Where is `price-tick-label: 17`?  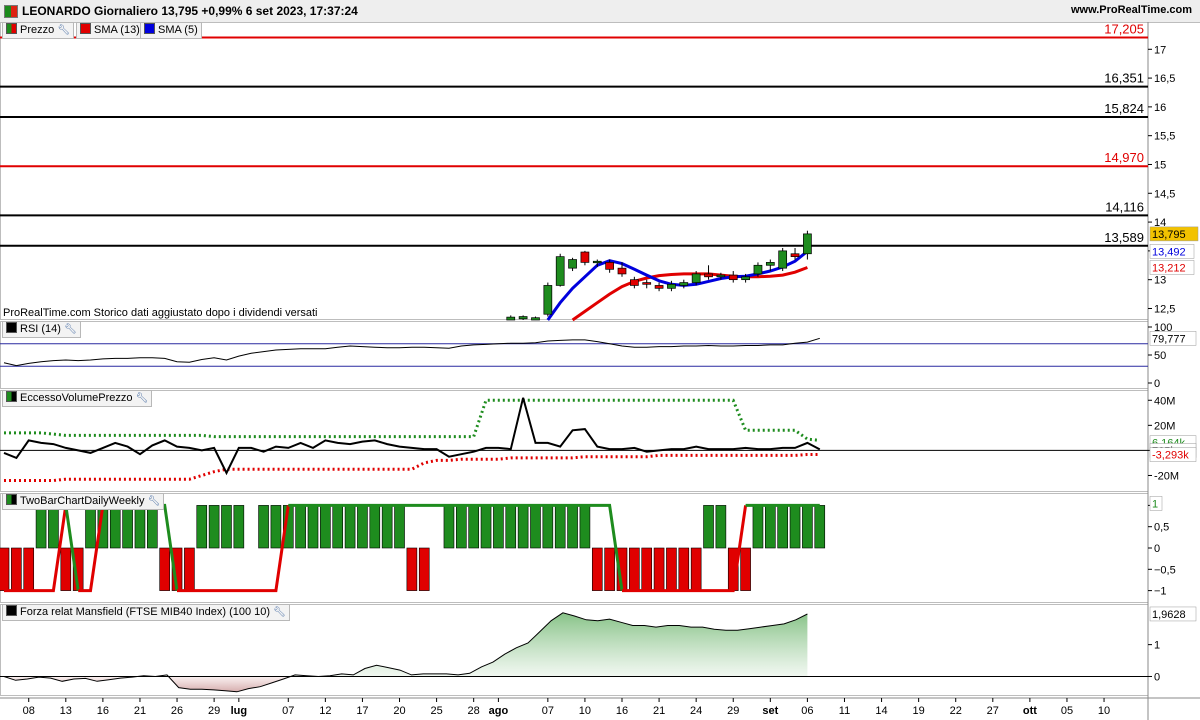 price-tick-label: 17 is located at coordinates (1160, 50).